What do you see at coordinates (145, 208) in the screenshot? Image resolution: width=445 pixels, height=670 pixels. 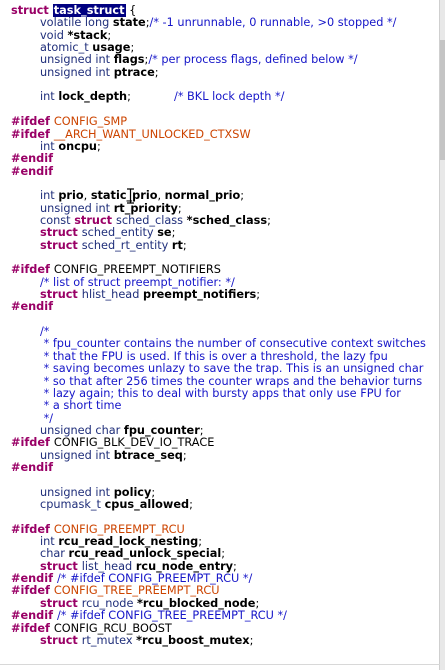 I see `code-token: rt_priority` at bounding box center [145, 208].